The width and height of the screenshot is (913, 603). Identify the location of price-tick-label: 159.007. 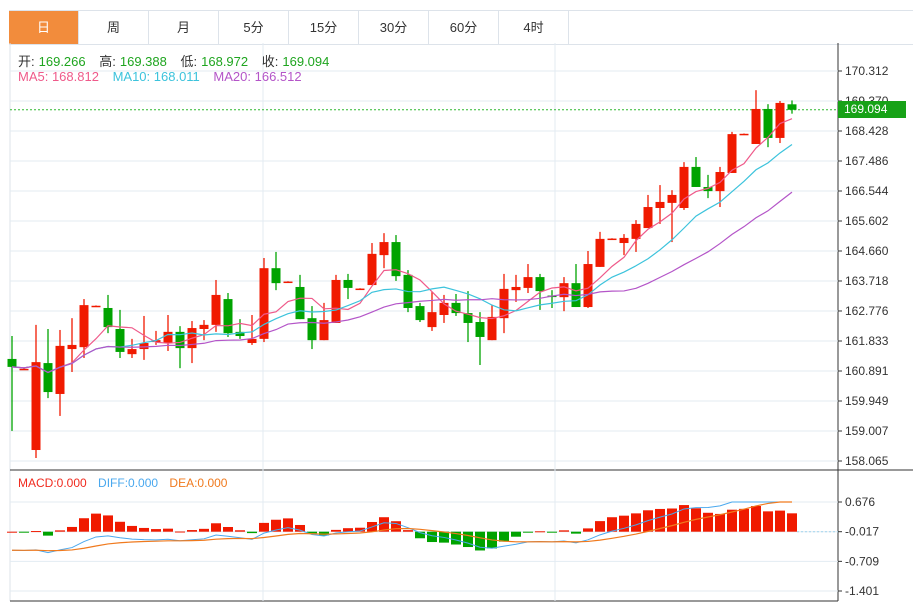
(867, 431).